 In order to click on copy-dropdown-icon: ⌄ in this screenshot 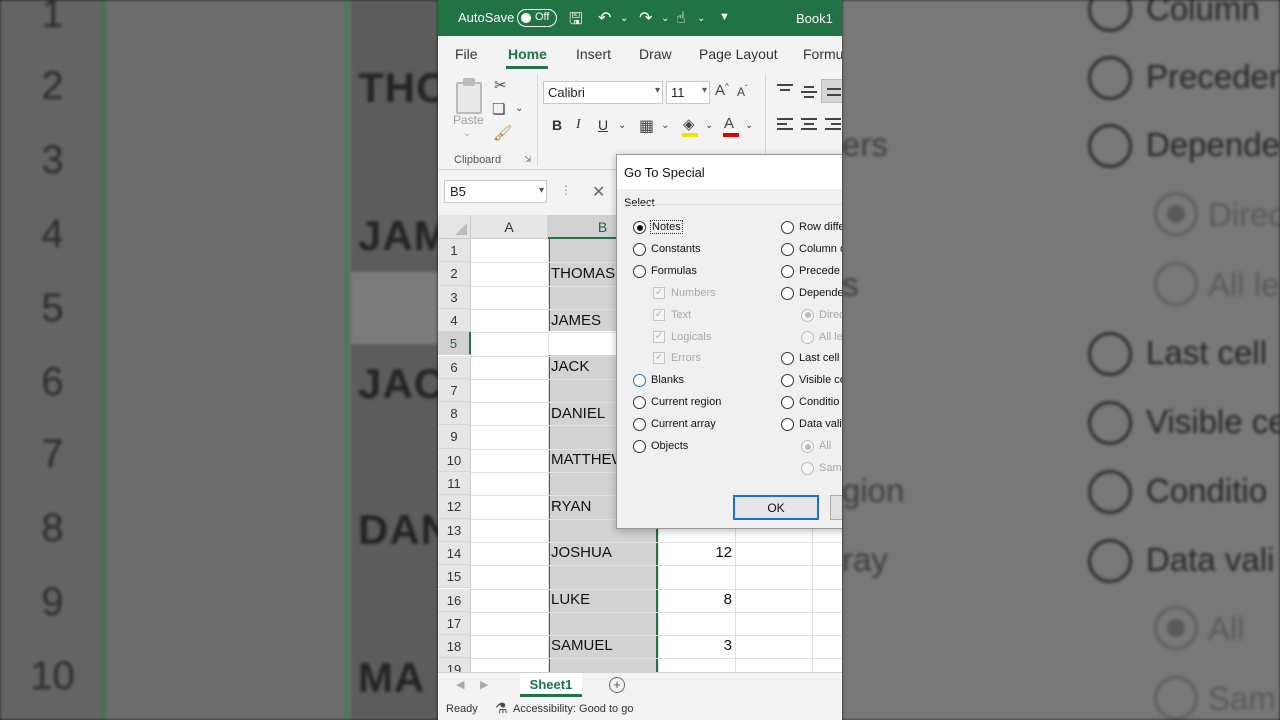, I will do `click(519, 108)`.